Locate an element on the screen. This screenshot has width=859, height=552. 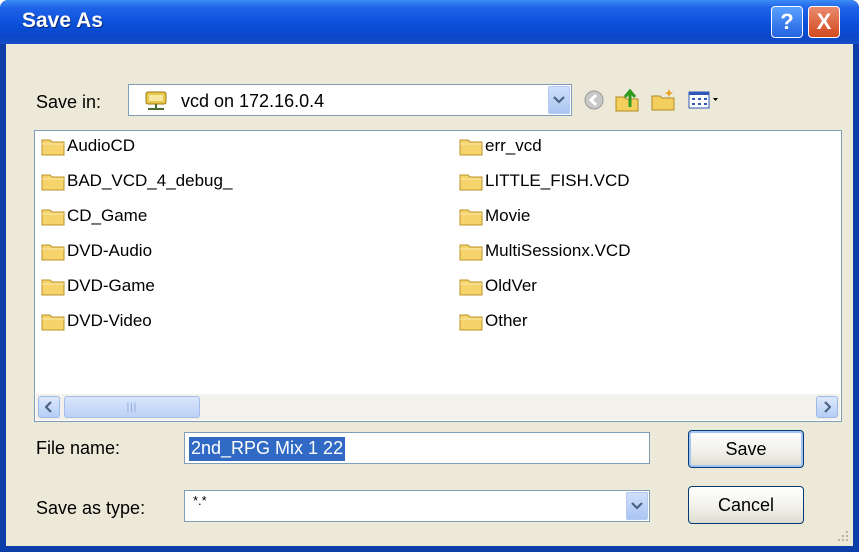
view-menu-button is located at coordinates (706, 100).